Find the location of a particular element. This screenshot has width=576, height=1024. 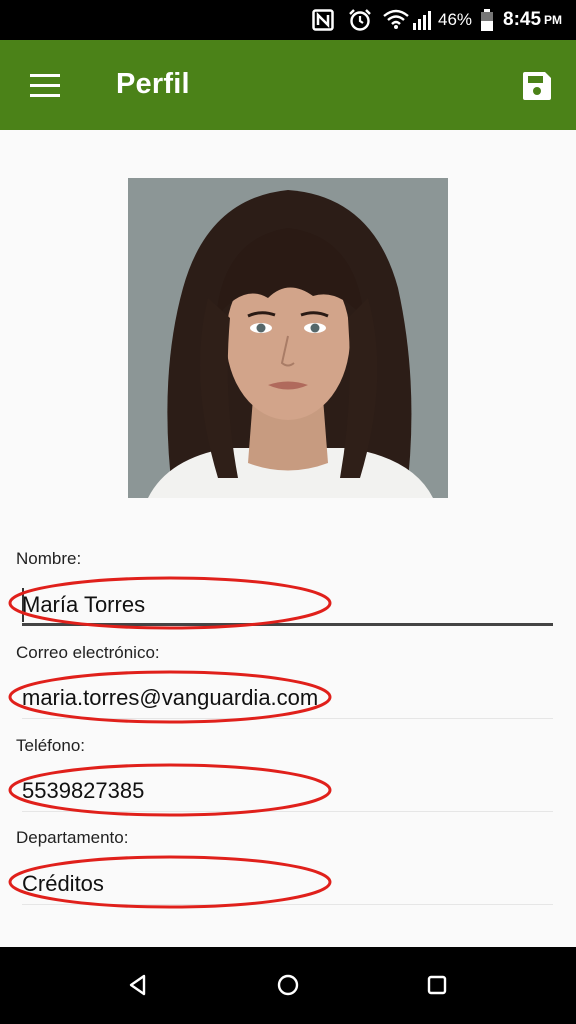

departamento-label: Departamento: is located at coordinates (72, 837).